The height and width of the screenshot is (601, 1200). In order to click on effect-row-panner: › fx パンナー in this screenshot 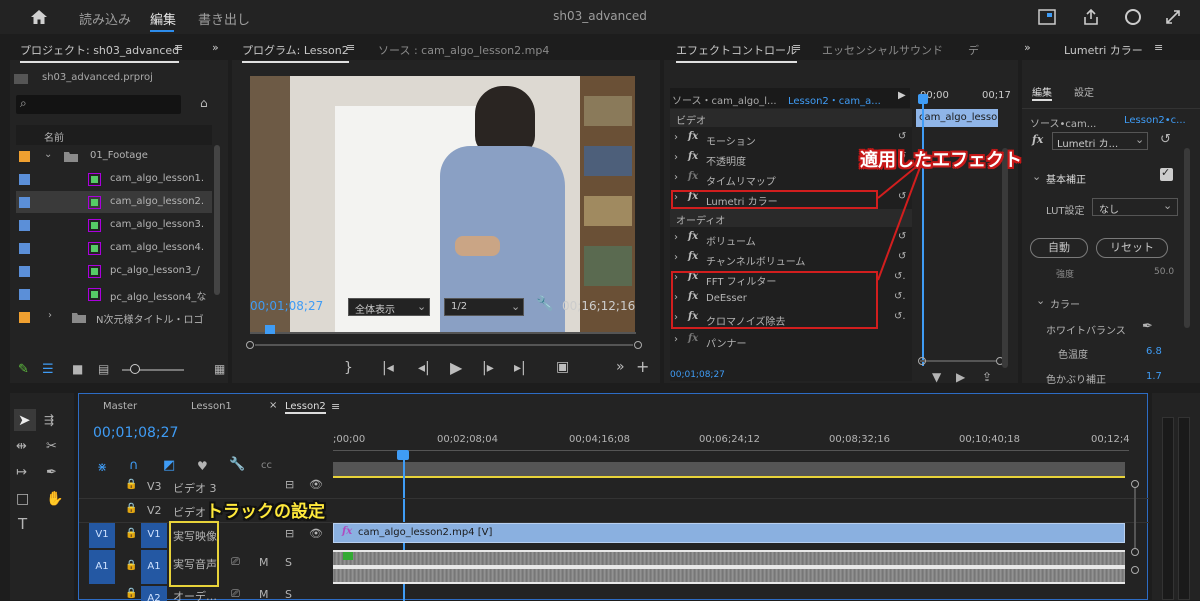, I will do `click(791, 342)`.